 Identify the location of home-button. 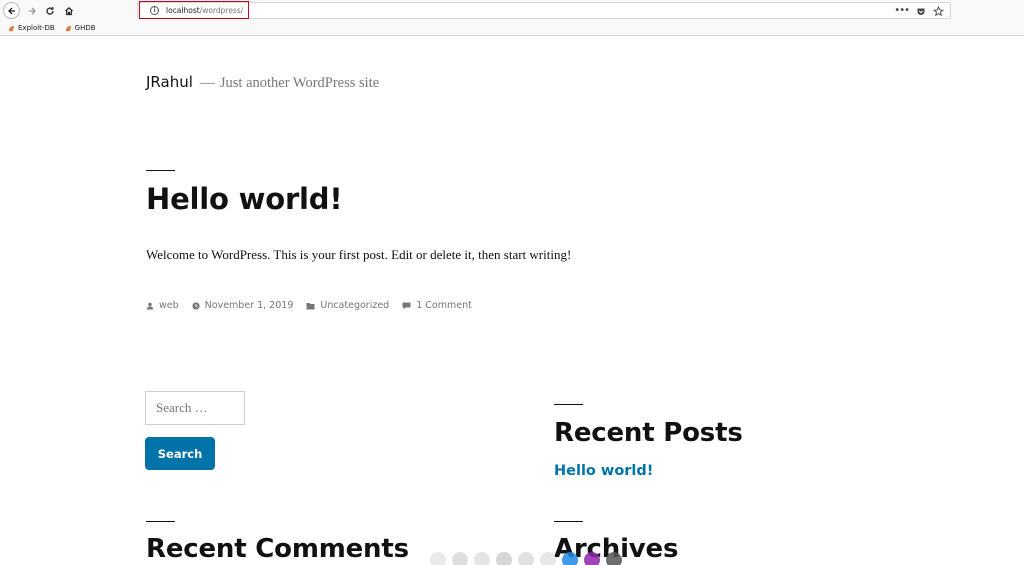
(68, 10).